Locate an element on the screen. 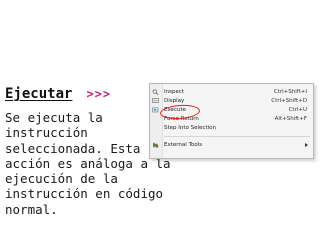 The width and height of the screenshot is (320, 240). body-line: seleccionada. Esta is located at coordinates (73, 148).